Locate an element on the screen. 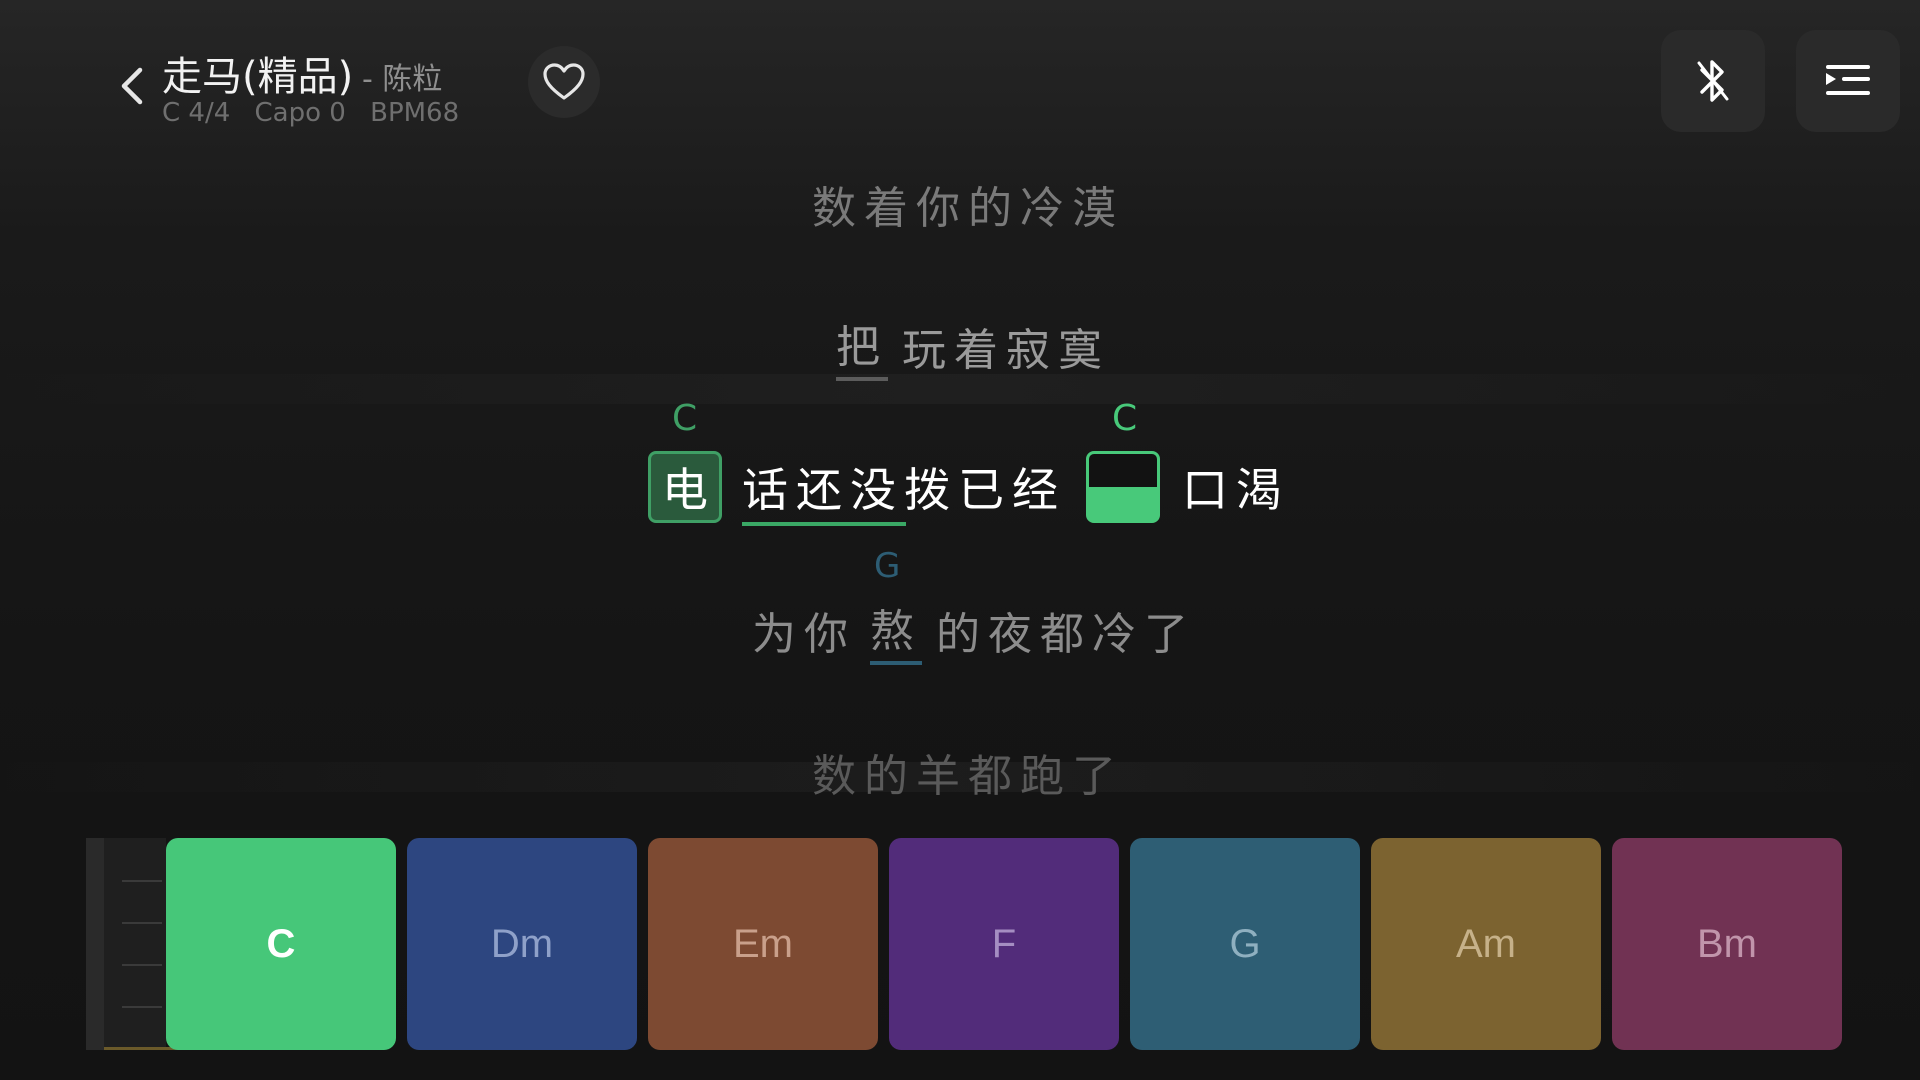 This screenshot has width=1920, height=1080. bpm-value: BPM68 is located at coordinates (415, 113).